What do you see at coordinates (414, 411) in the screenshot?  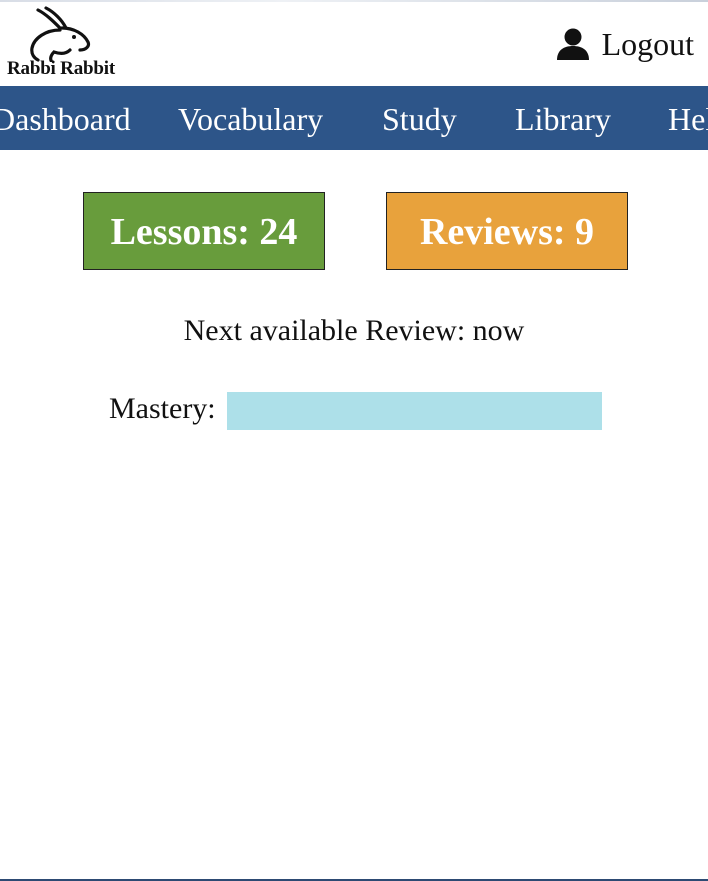 I see `mastery-bar` at bounding box center [414, 411].